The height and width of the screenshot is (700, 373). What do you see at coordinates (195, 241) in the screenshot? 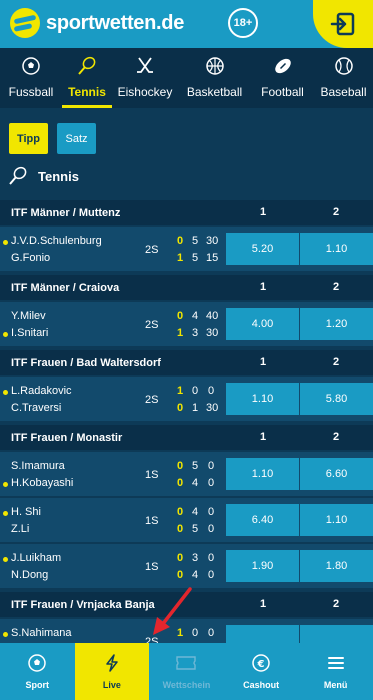
I see `score-home: 5` at bounding box center [195, 241].